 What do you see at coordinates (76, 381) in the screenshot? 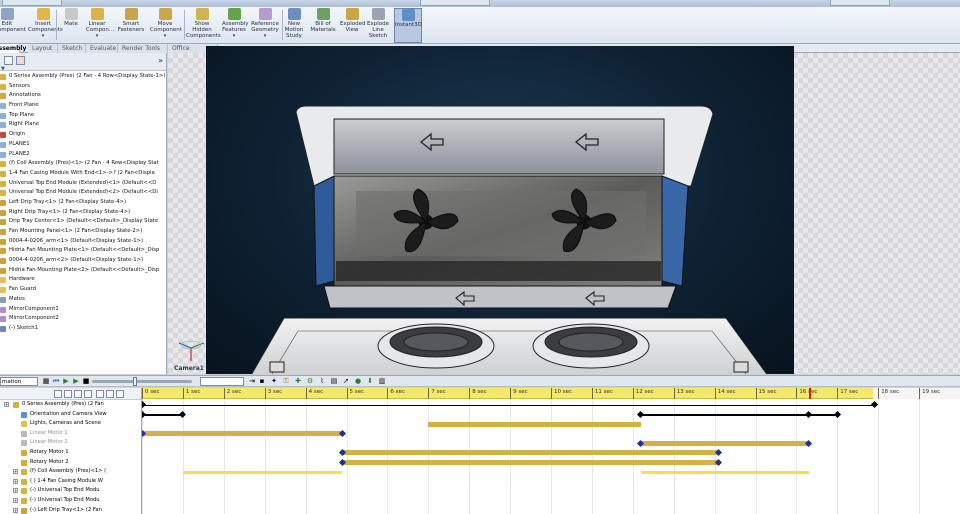
I see `play-icon-2: ▶` at bounding box center [76, 381].